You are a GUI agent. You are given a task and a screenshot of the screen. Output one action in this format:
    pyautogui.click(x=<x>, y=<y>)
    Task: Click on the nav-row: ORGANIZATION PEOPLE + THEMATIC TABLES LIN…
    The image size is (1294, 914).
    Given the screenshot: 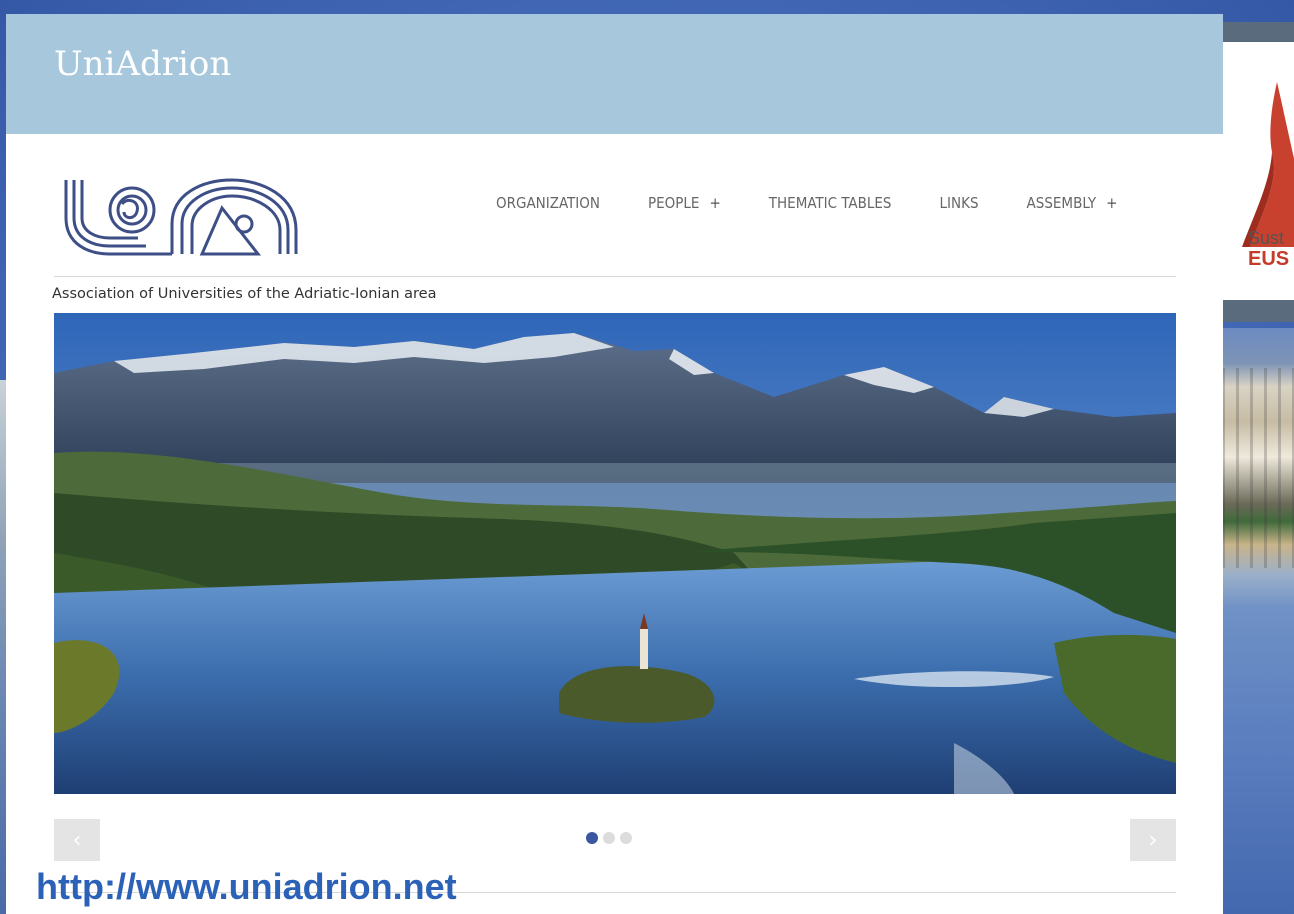 What is the action you would take?
    pyautogui.click(x=614, y=205)
    